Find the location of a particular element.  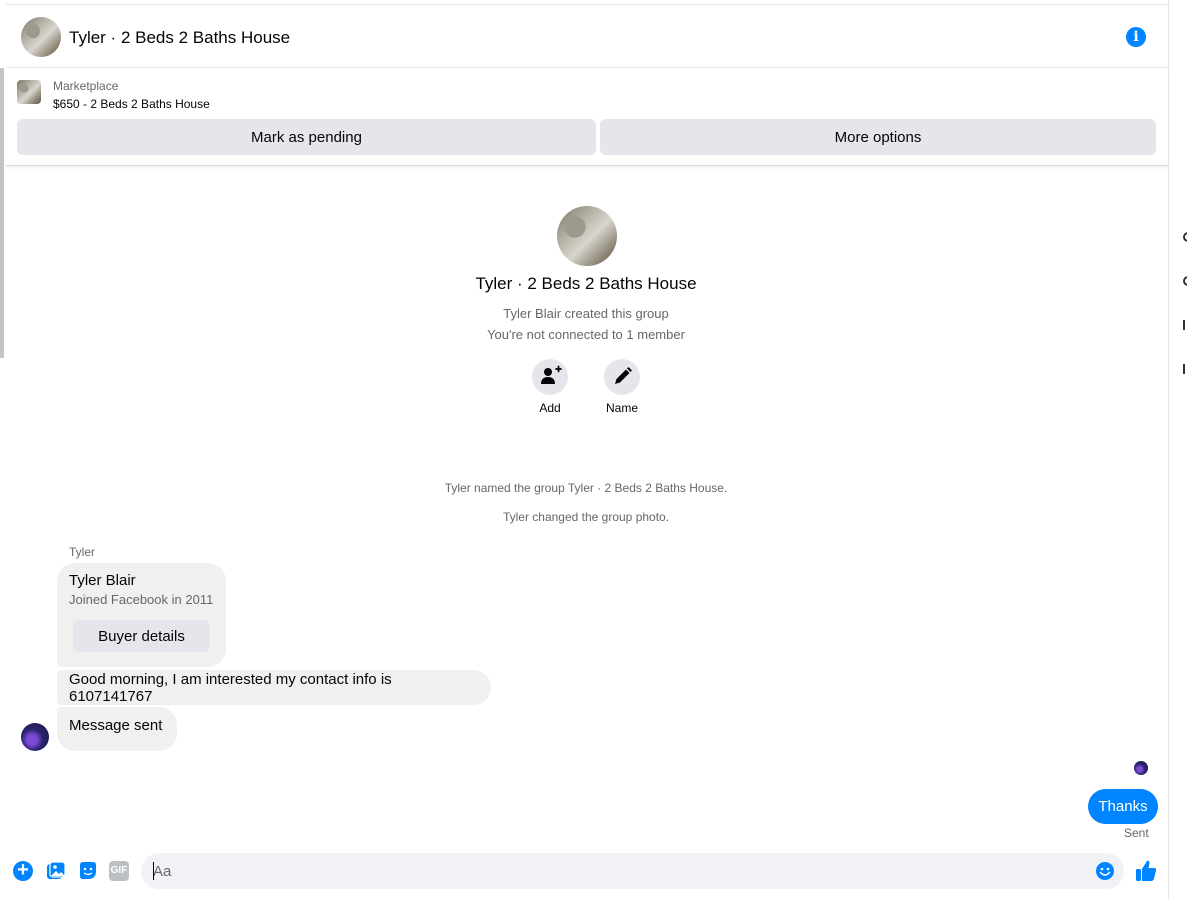

group-photo is located at coordinates (587, 236).